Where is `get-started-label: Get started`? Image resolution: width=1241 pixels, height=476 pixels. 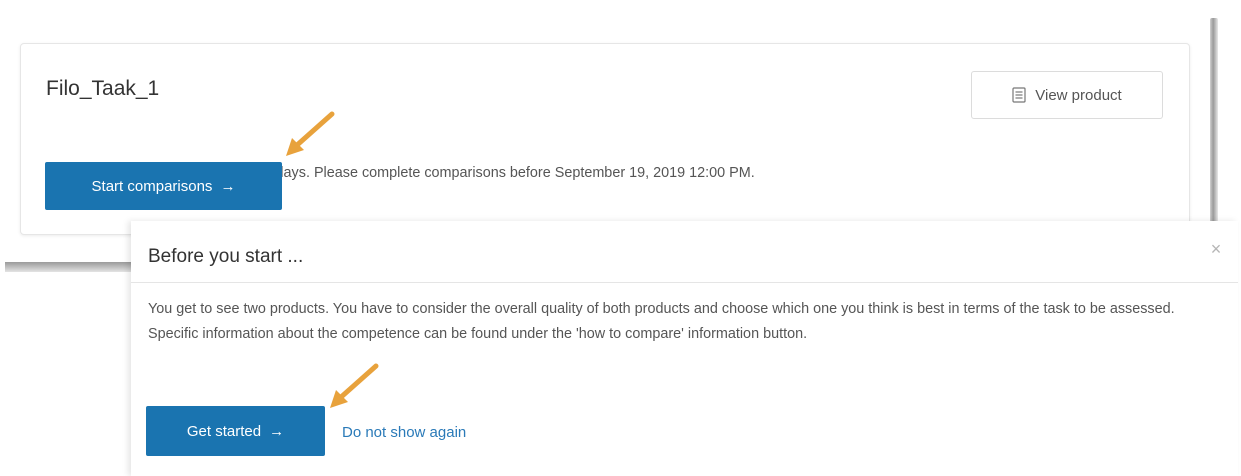
get-started-label: Get started is located at coordinates (224, 431).